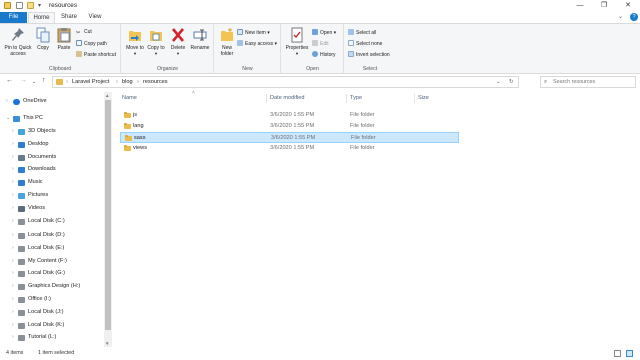  What do you see at coordinates (574, 82) in the screenshot?
I see `search-input: Search resources` at bounding box center [574, 82].